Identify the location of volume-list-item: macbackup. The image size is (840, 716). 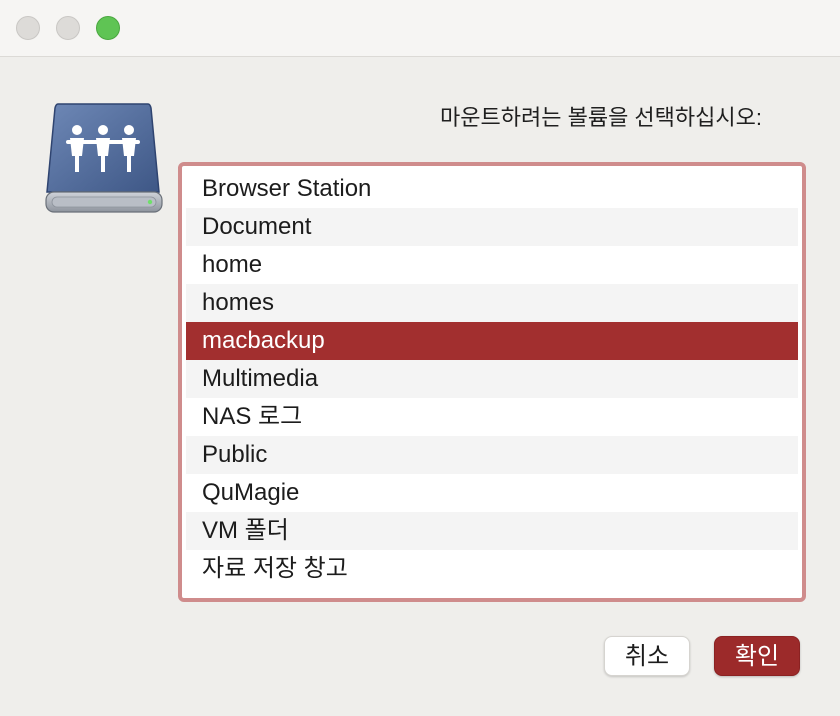
(492, 341).